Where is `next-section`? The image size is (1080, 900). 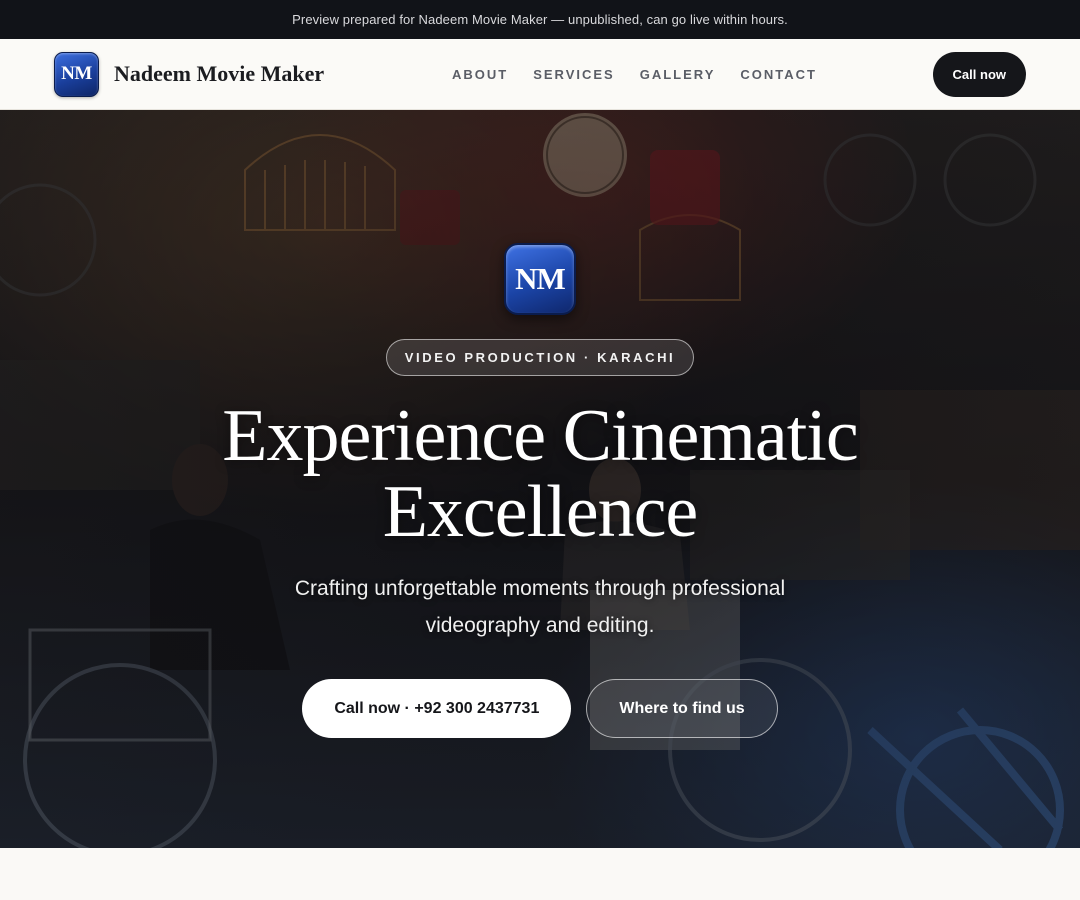 next-section is located at coordinates (540, 874).